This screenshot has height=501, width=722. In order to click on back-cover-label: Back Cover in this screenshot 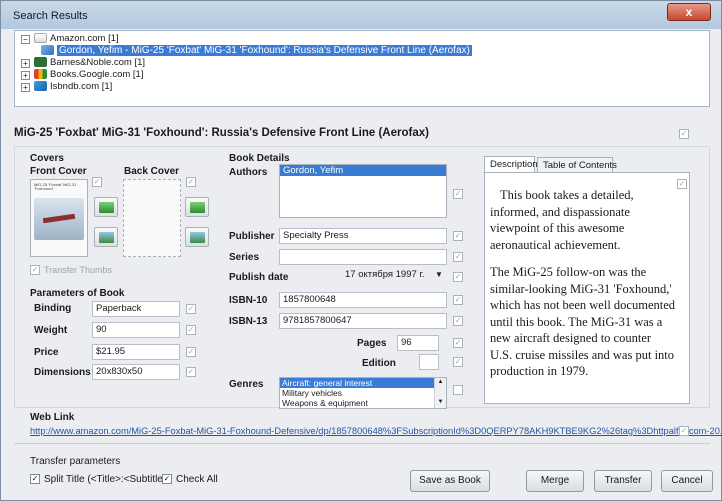, I will do `click(152, 171)`.